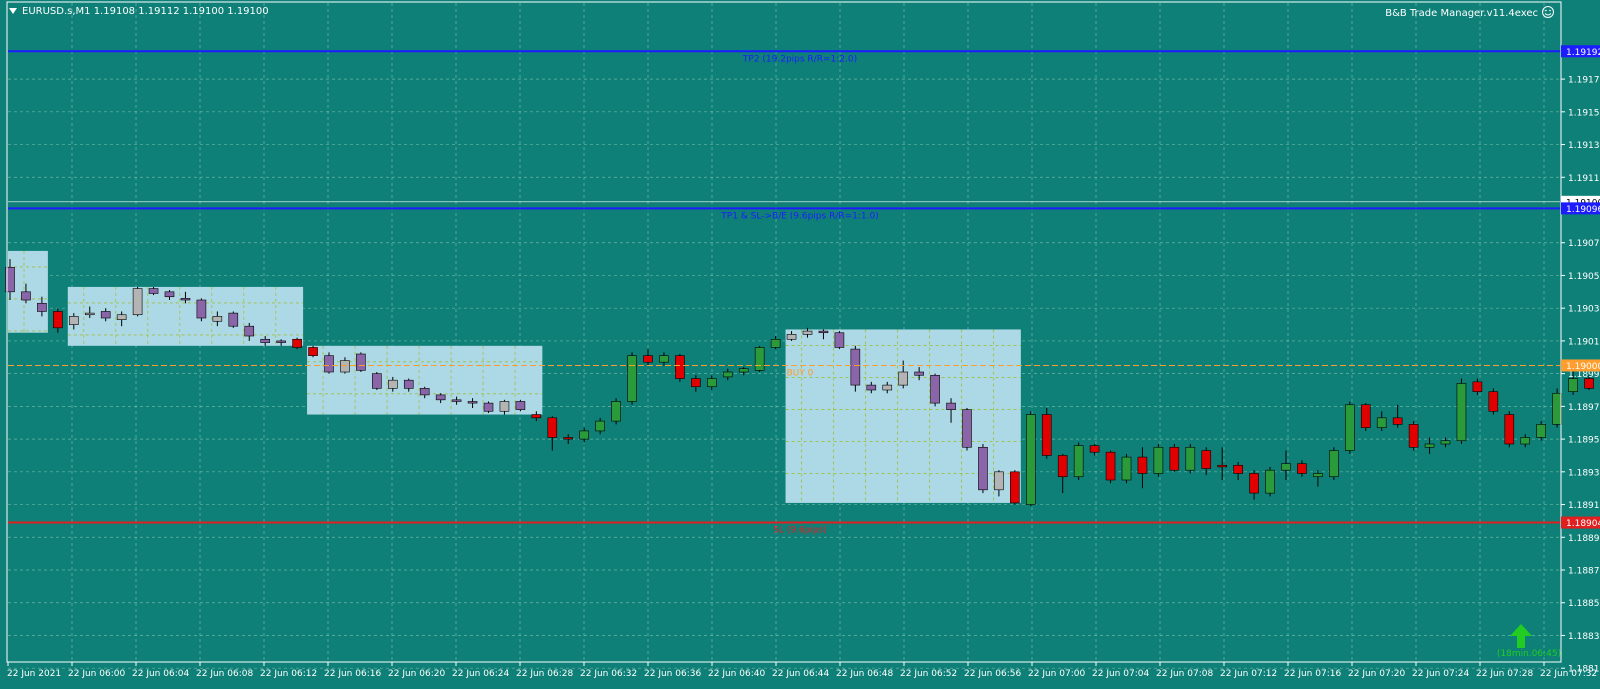 The width and height of the screenshot is (1600, 689). I want to click on y-tick-label: 1.18875, so click(1584, 572).